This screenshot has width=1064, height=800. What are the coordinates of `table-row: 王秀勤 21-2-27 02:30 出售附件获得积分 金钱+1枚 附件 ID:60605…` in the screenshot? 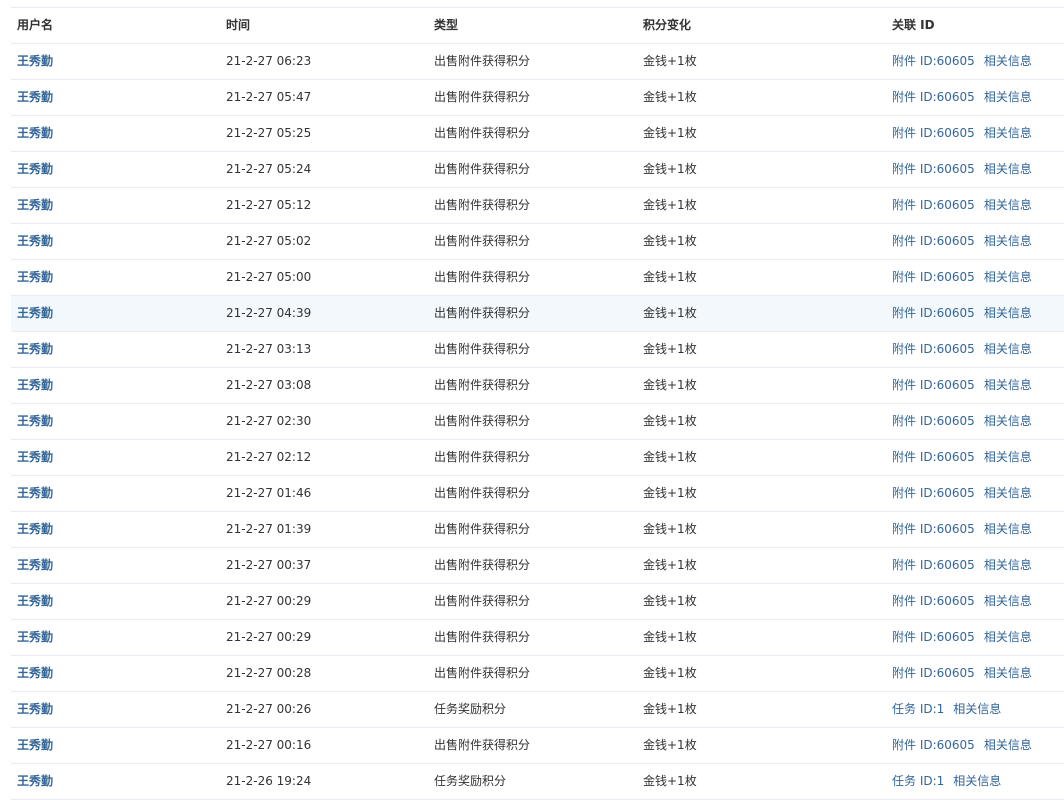 It's located at (537, 422).